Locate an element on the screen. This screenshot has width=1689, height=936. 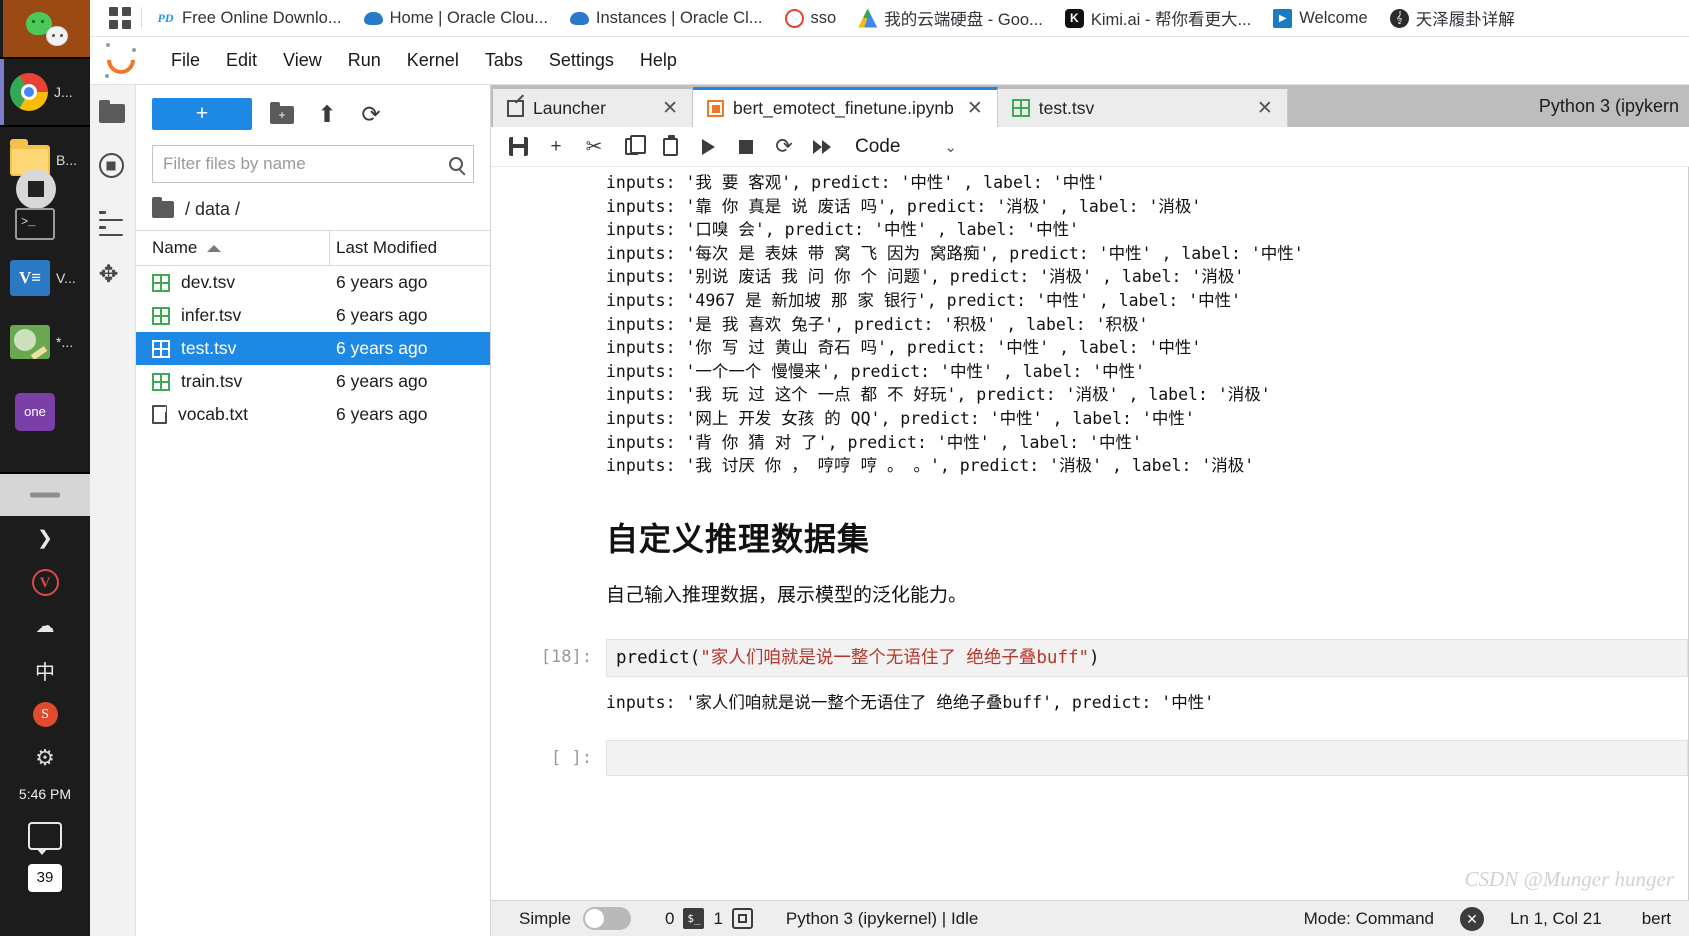
paste-button is located at coordinates (670, 147).